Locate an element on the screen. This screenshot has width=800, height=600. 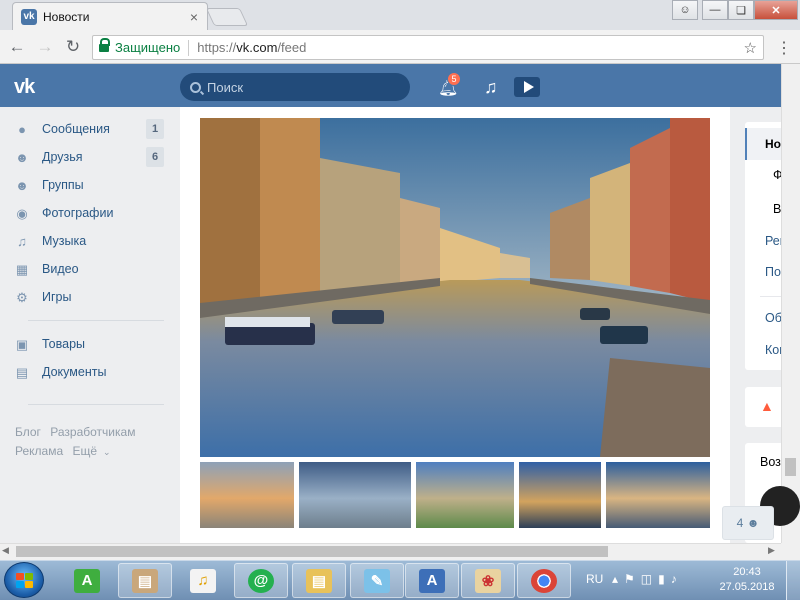
online-friends-button: 4 ☻ is located at coordinates (748, 523).